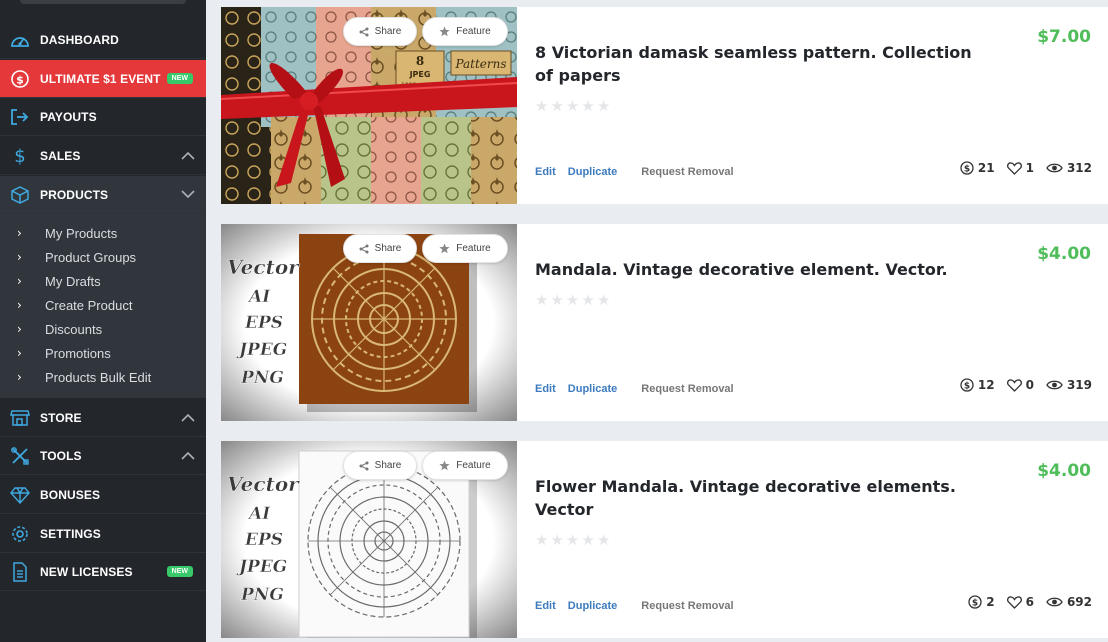 This screenshot has height=642, width=1108. What do you see at coordinates (188, 194) in the screenshot?
I see `chevron-down-icon` at bounding box center [188, 194].